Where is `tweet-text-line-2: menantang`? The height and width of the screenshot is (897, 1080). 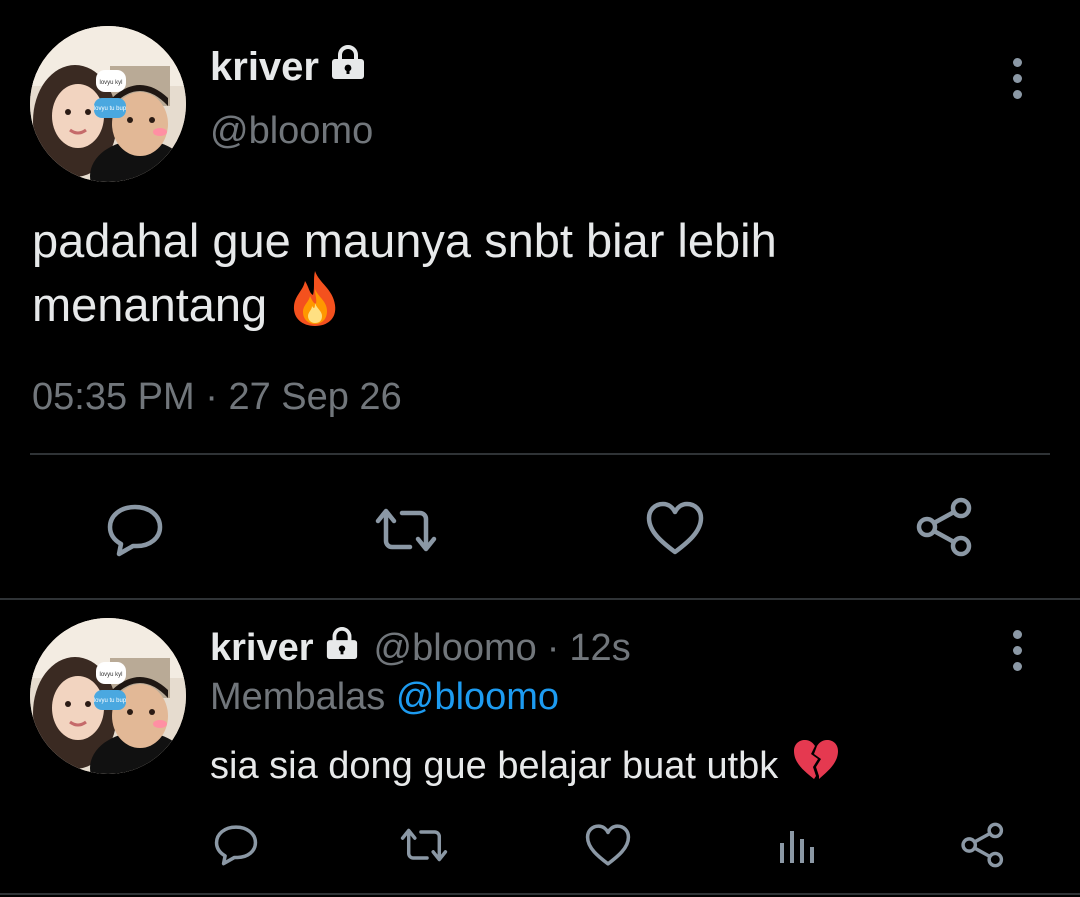
tweet-text-line-2: menantang is located at coordinates (150, 304).